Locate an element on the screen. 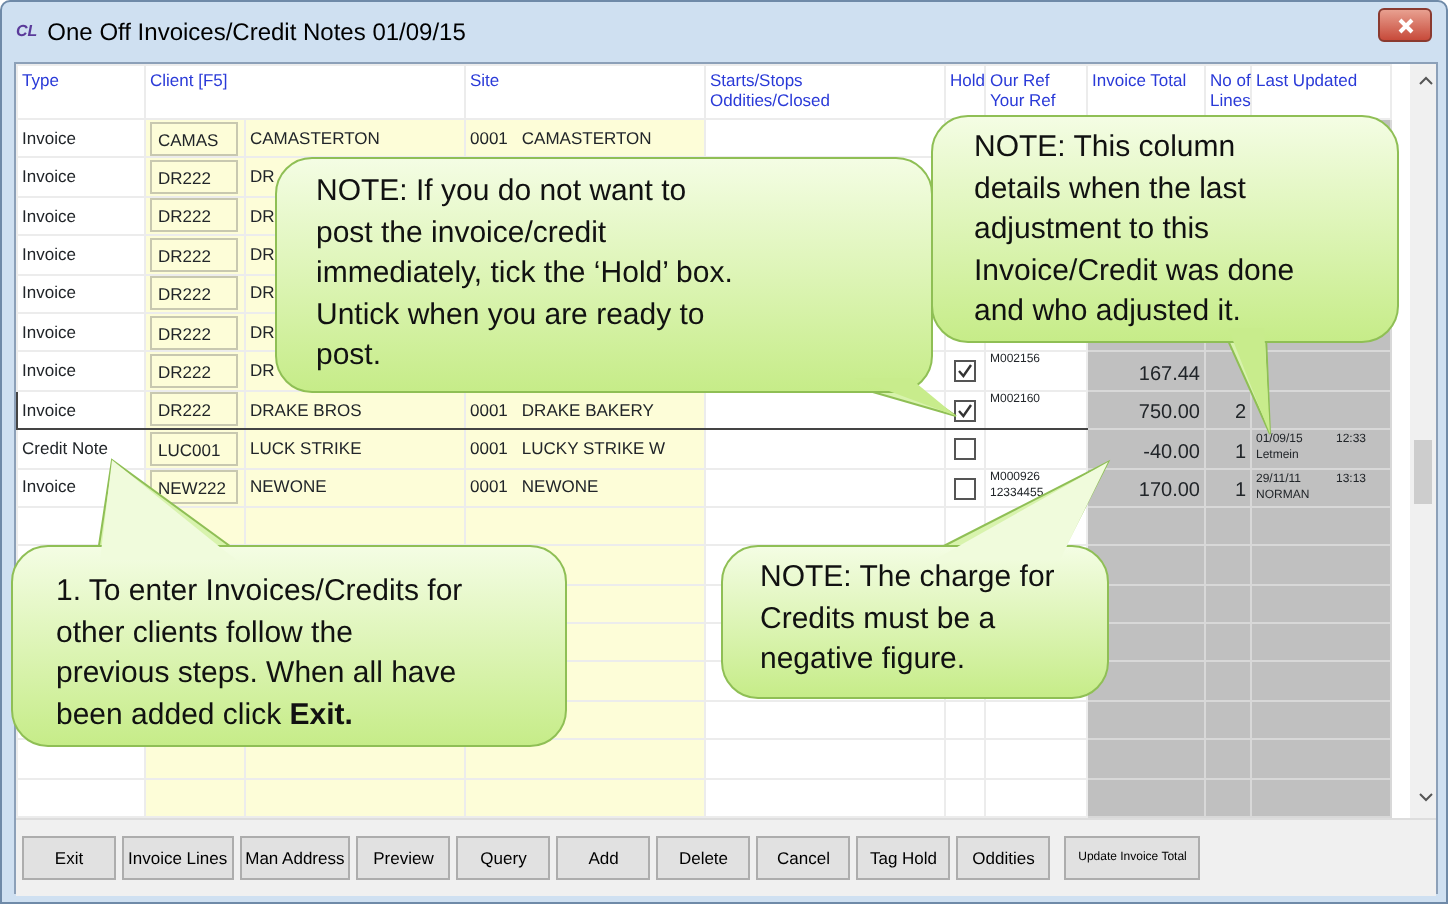 The height and width of the screenshot is (908, 1452). scrollbar is located at coordinates (1423, 441).